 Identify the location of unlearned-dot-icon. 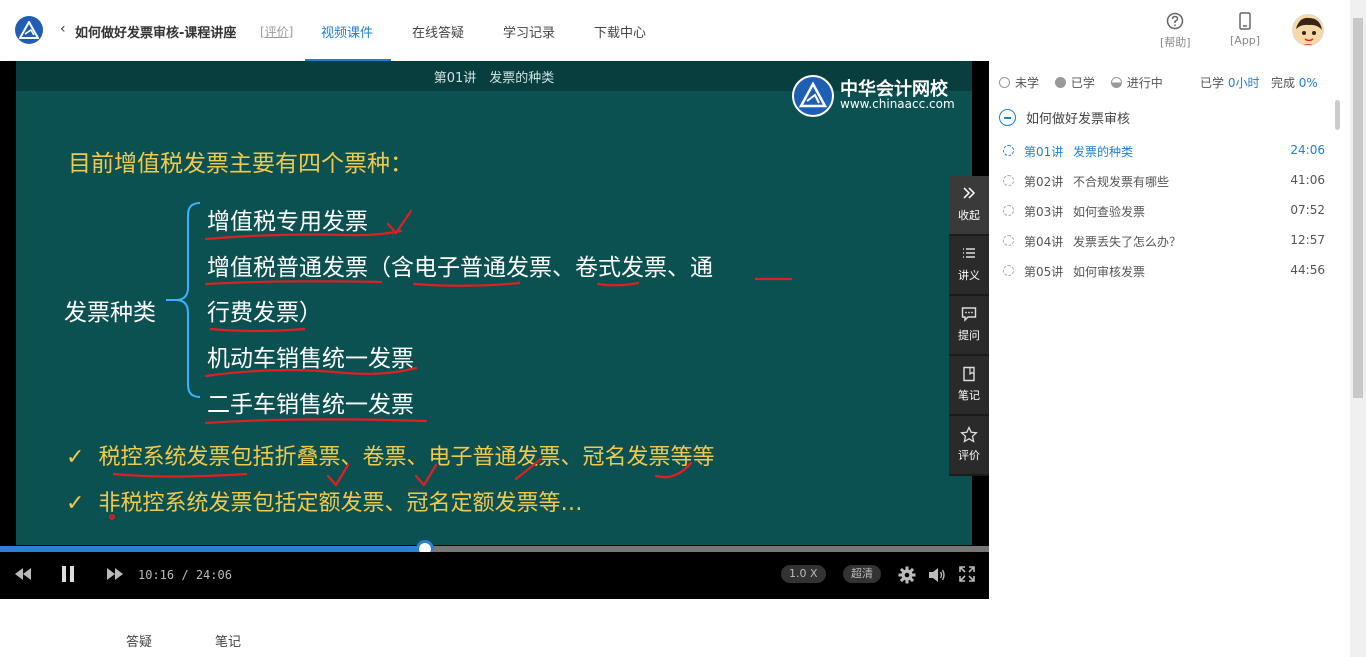
(1004, 82).